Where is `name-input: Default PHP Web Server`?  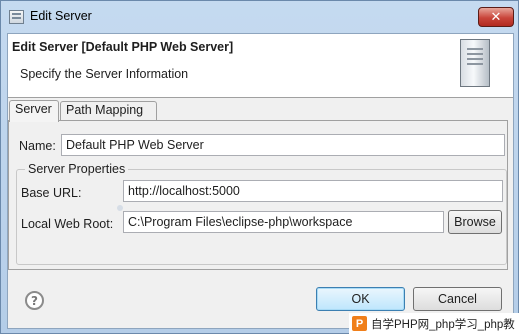 name-input: Default PHP Web Server is located at coordinates (283, 145).